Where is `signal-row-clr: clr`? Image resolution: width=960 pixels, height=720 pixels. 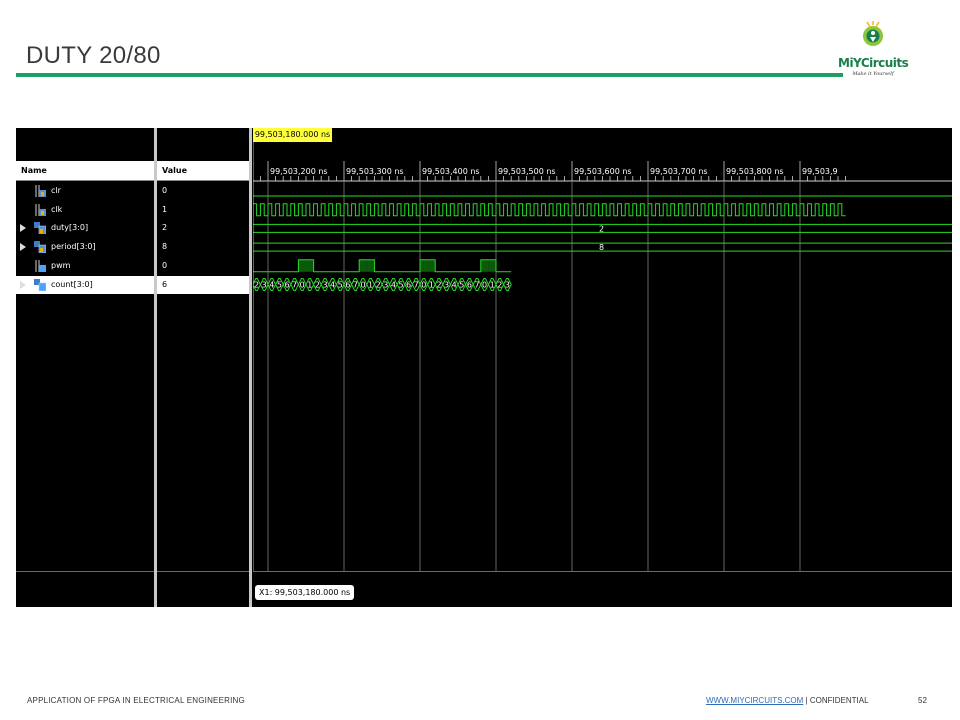
signal-row-clr: clr is located at coordinates (85, 191).